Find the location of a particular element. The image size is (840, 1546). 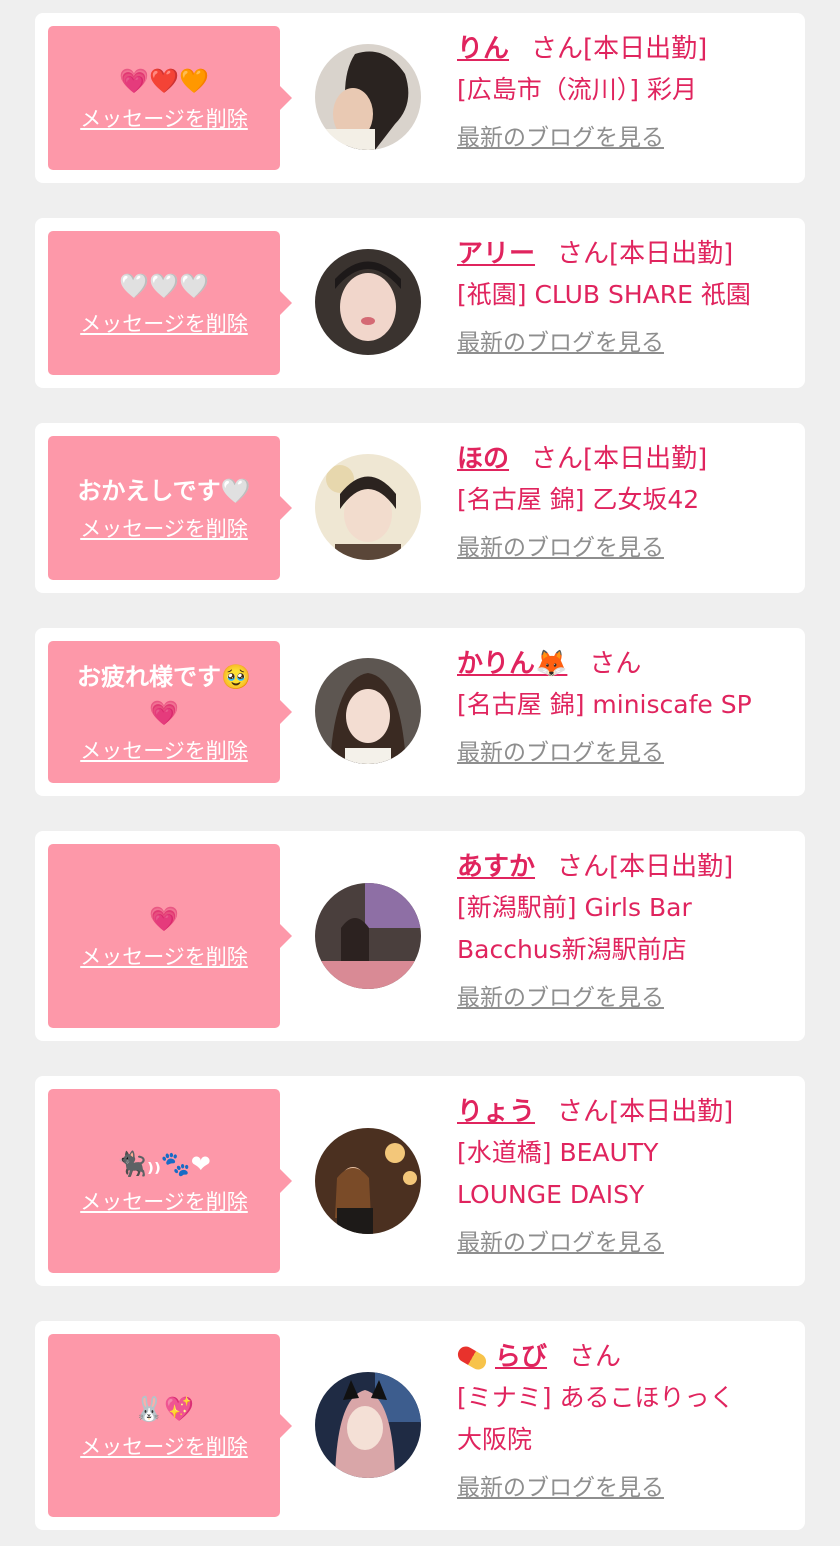

message-bubble: 🤍🤍🤍 メッセージを削除 is located at coordinates (170, 303).